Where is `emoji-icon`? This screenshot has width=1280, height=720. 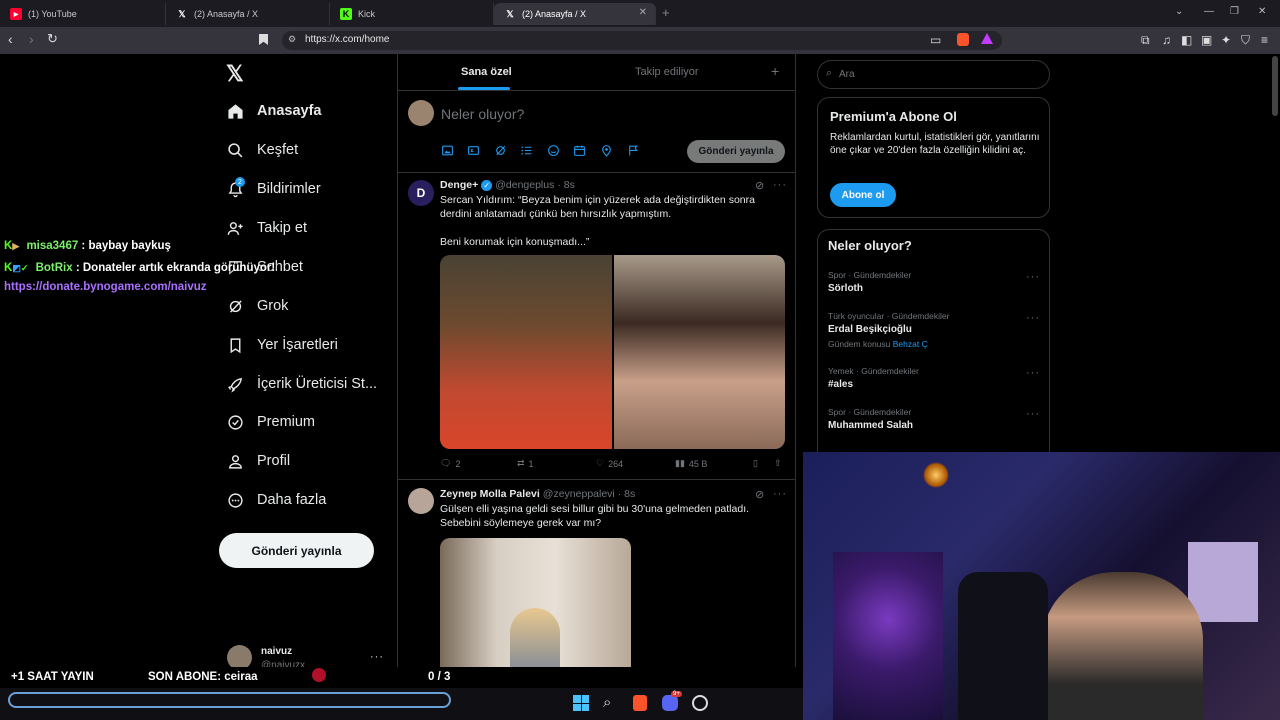
emoji-icon is located at coordinates (553, 152).